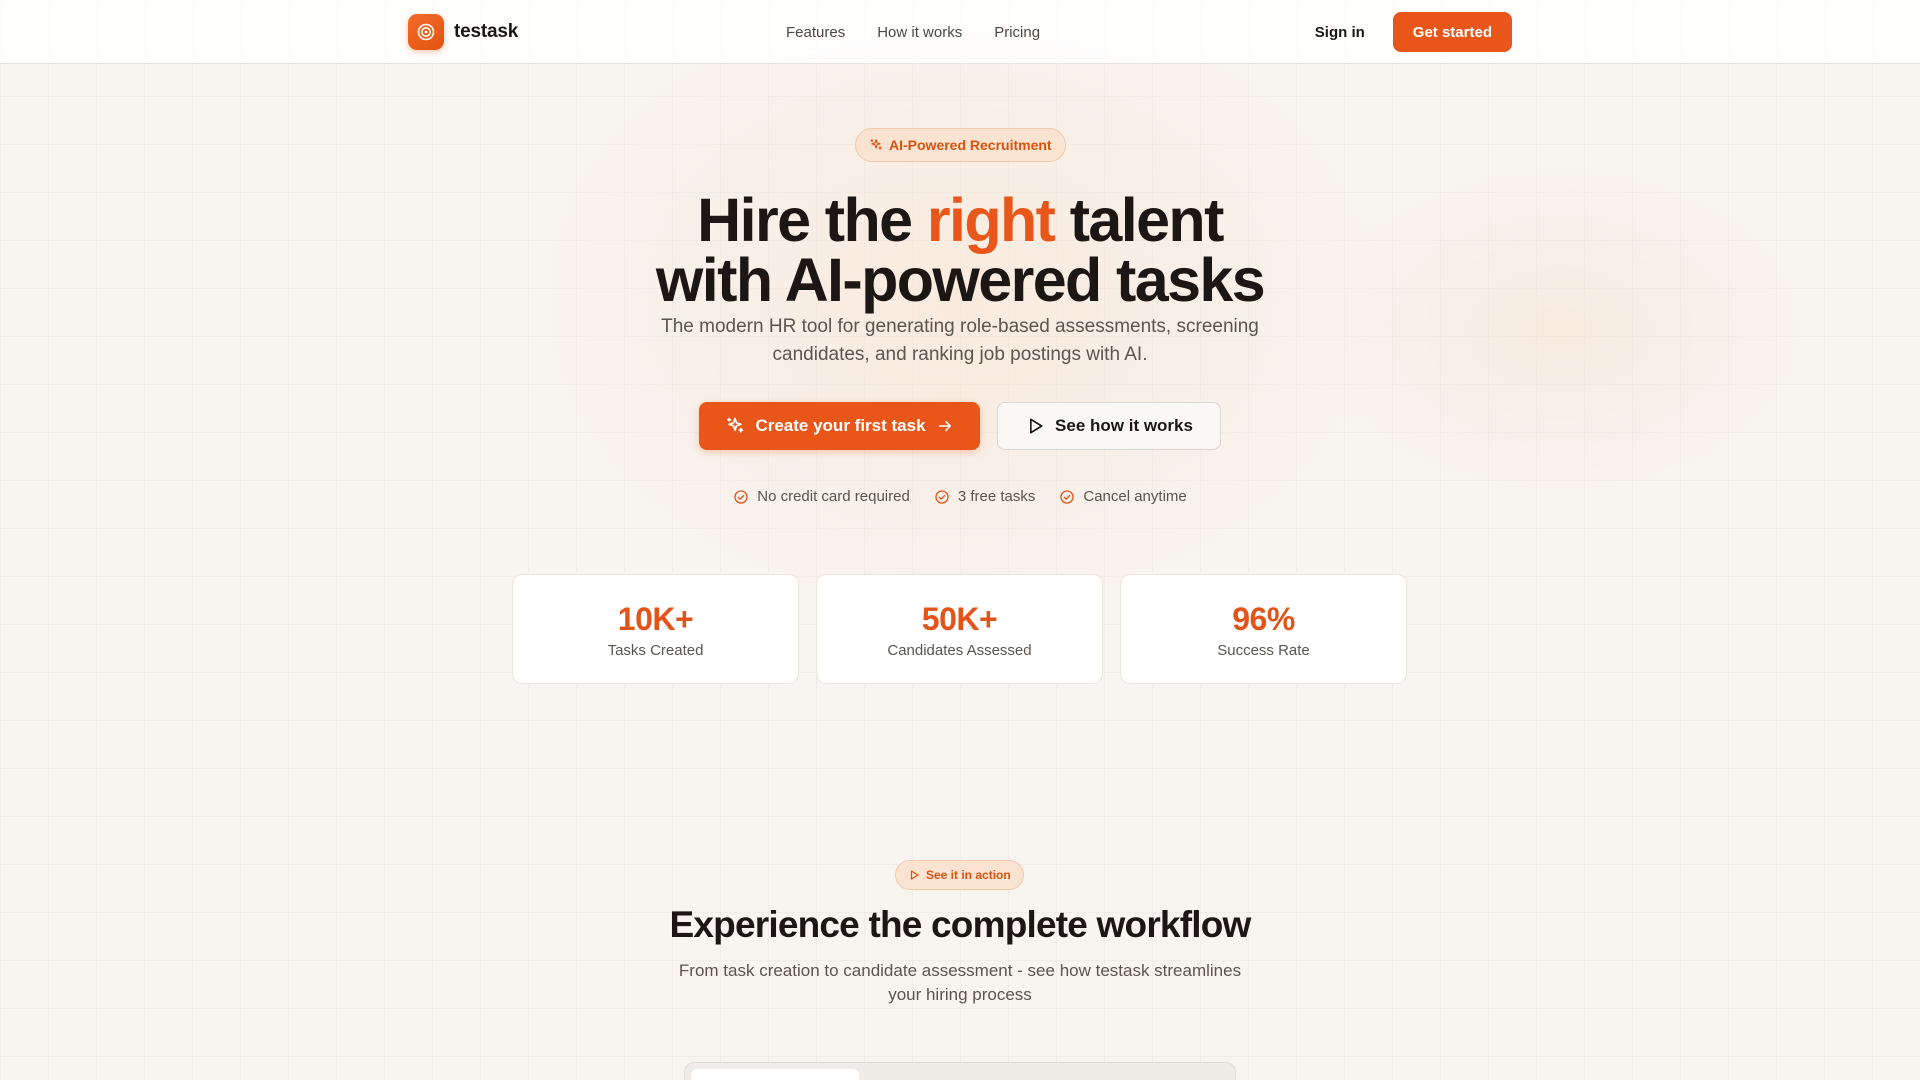 This screenshot has width=1920, height=1080. Describe the element at coordinates (996, 496) in the screenshot. I see `benefit-label: 3 free tasks` at that location.